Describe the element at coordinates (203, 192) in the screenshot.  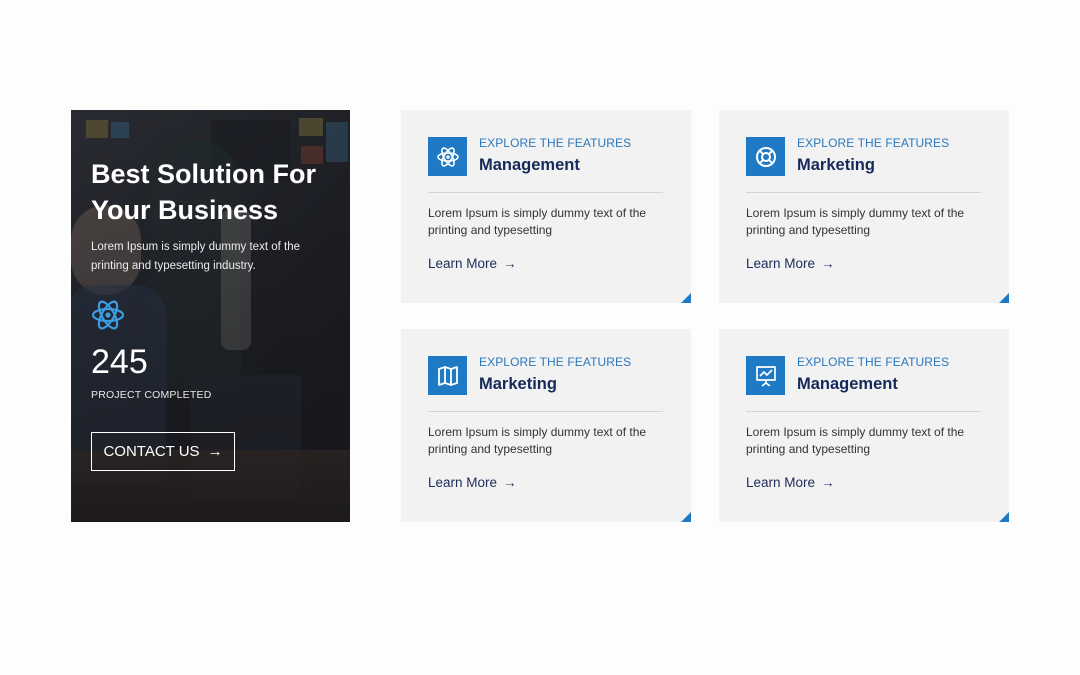
I see `hero-title: Best Solution For Your Business` at that location.